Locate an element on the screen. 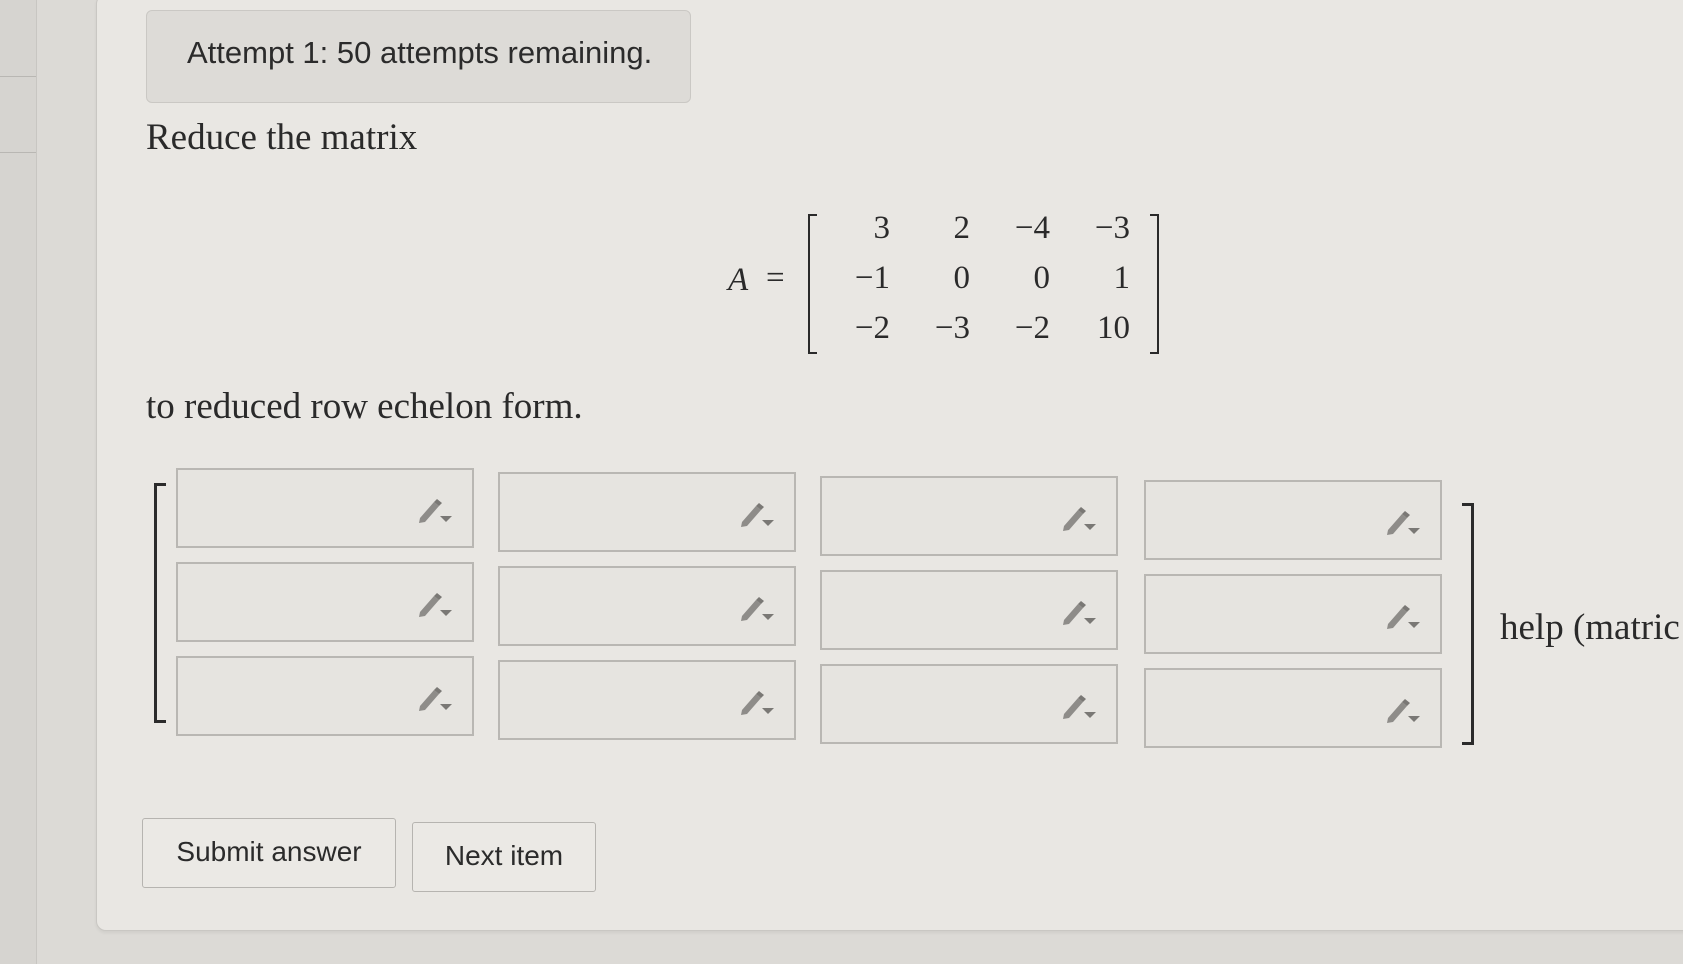 The image size is (1683, 964). help-link: help (matric is located at coordinates (1590, 627).